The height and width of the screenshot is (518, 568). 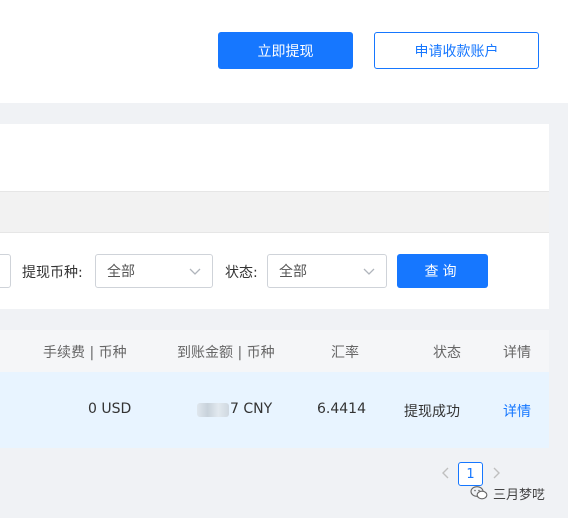 What do you see at coordinates (154, 271) in the screenshot?
I see `currency-select: 全部` at bounding box center [154, 271].